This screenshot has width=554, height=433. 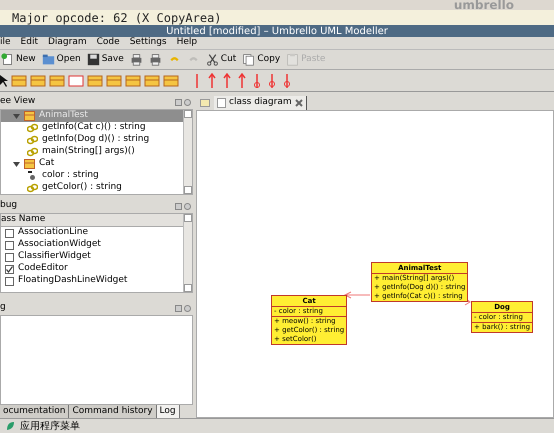 What do you see at coordinates (205, 103) in the screenshot?
I see `new-diagram-icon` at bounding box center [205, 103].